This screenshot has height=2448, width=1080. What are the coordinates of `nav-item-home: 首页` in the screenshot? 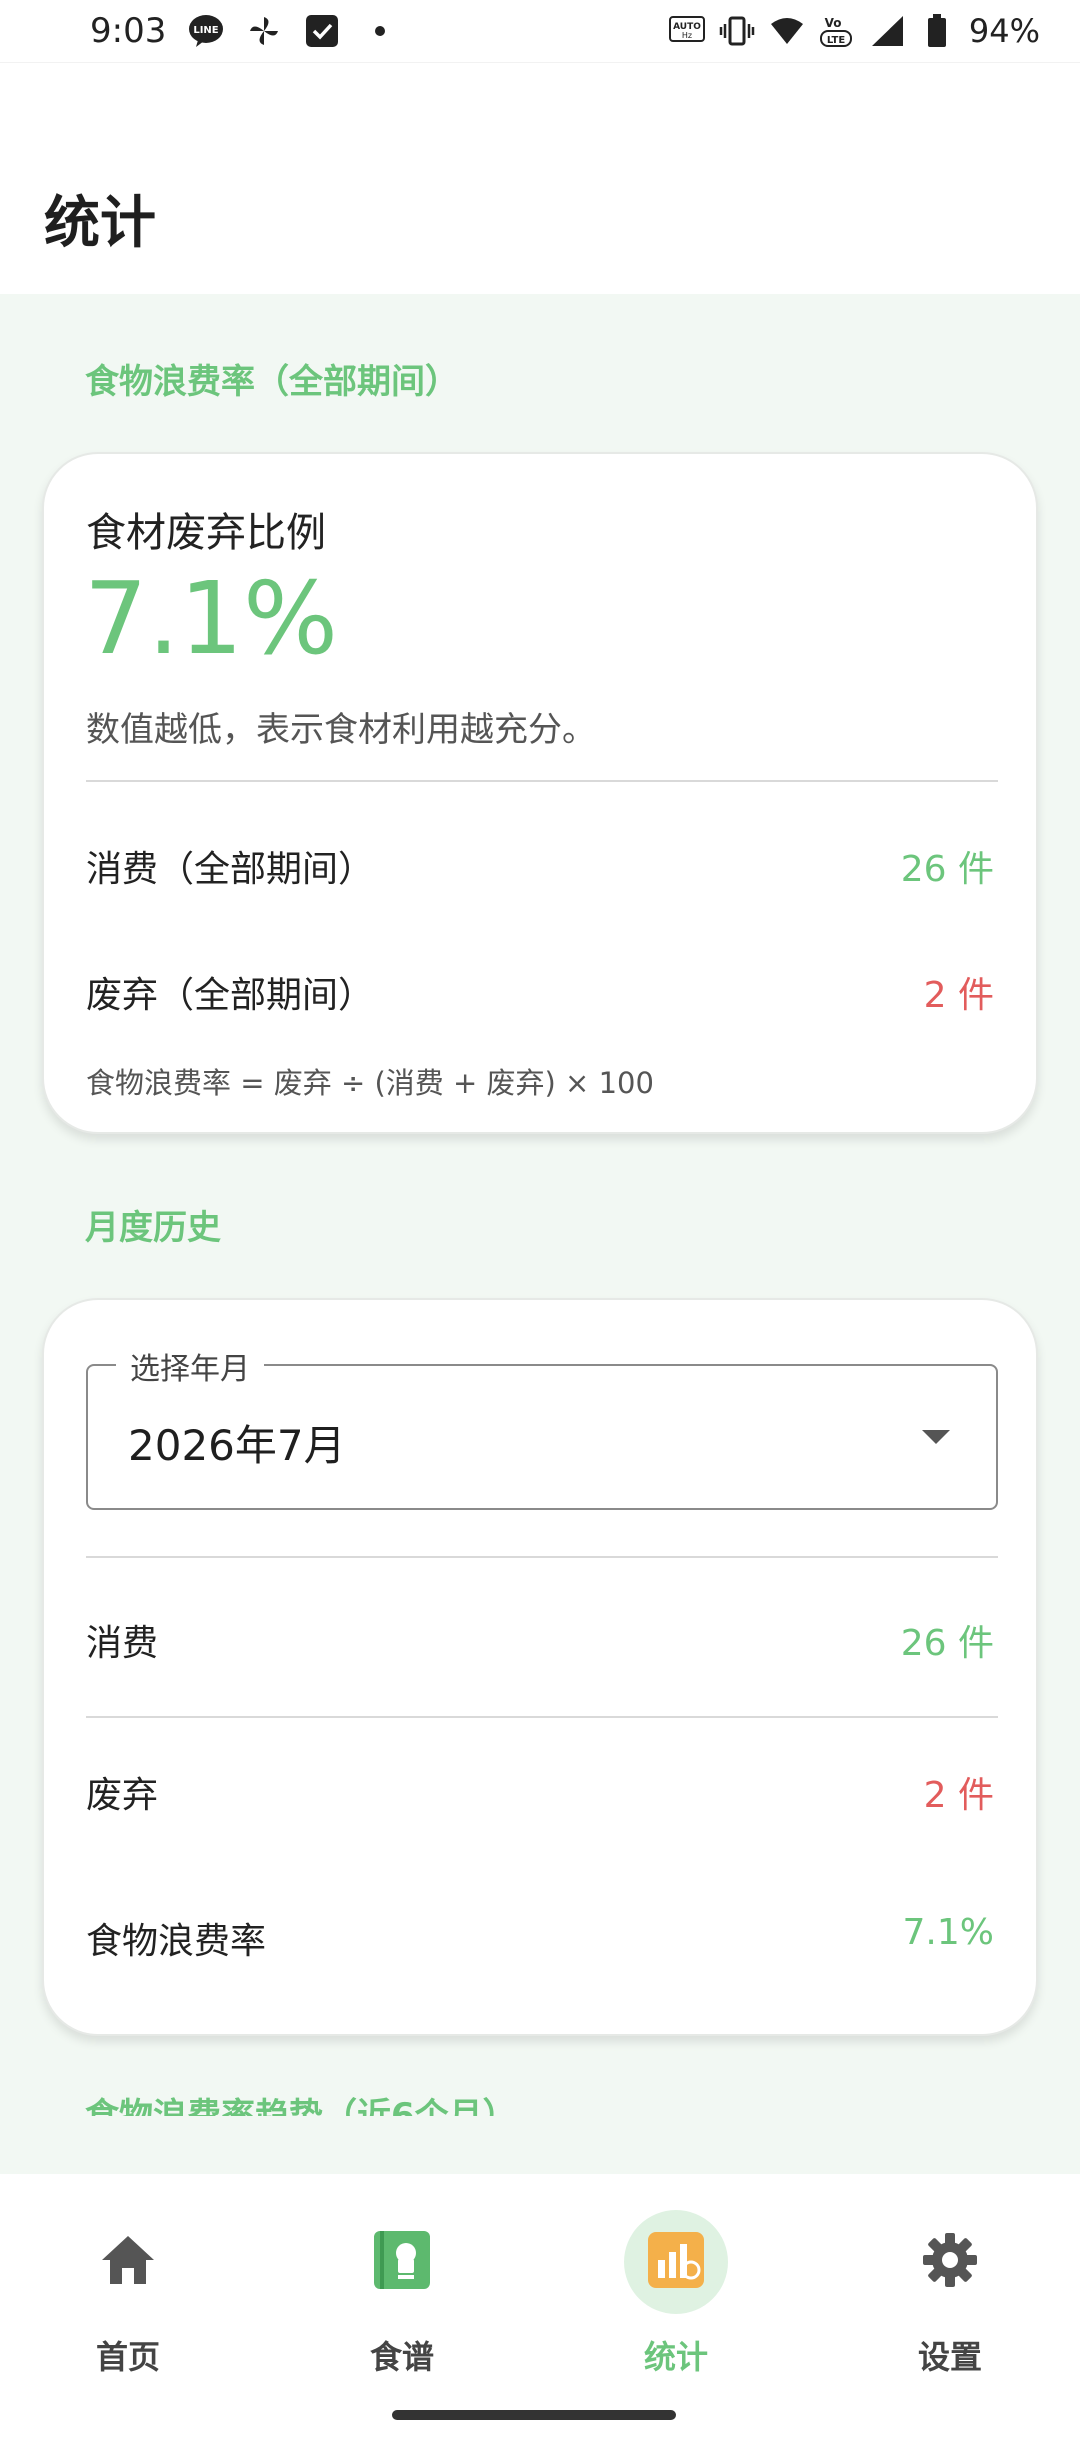 It's located at (128, 2293).